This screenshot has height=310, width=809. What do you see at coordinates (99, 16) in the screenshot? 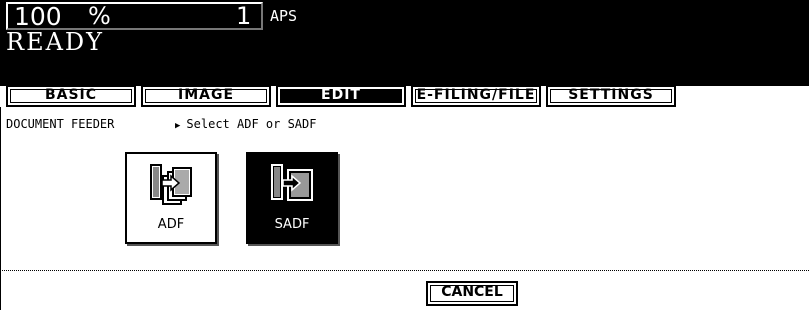
I see `zoom-unit: %` at bounding box center [99, 16].